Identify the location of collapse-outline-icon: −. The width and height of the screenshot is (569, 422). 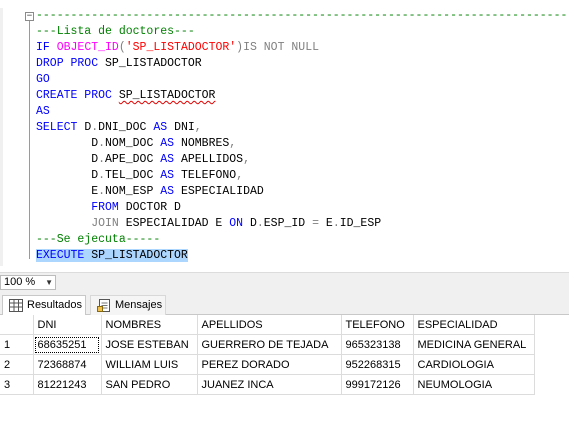
(29, 16).